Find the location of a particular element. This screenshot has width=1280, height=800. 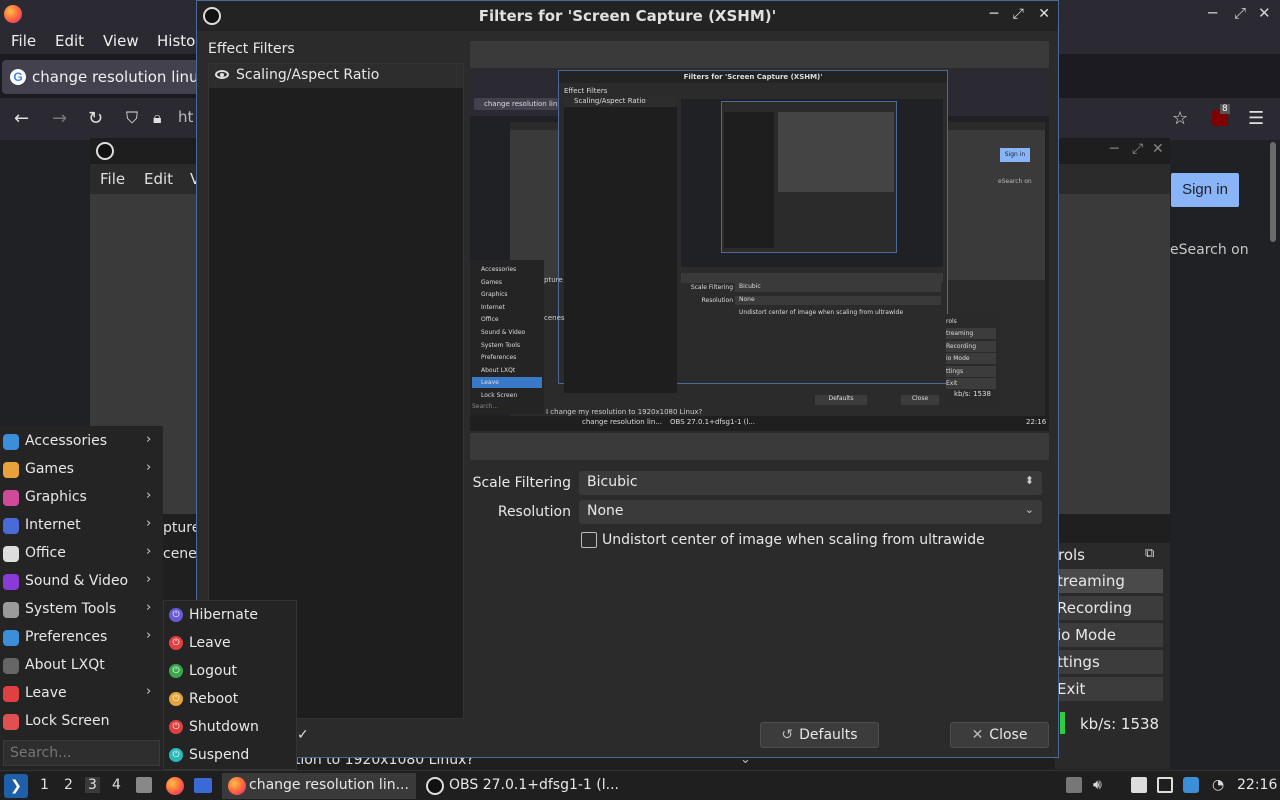

menu-search is located at coordinates (81, 753).